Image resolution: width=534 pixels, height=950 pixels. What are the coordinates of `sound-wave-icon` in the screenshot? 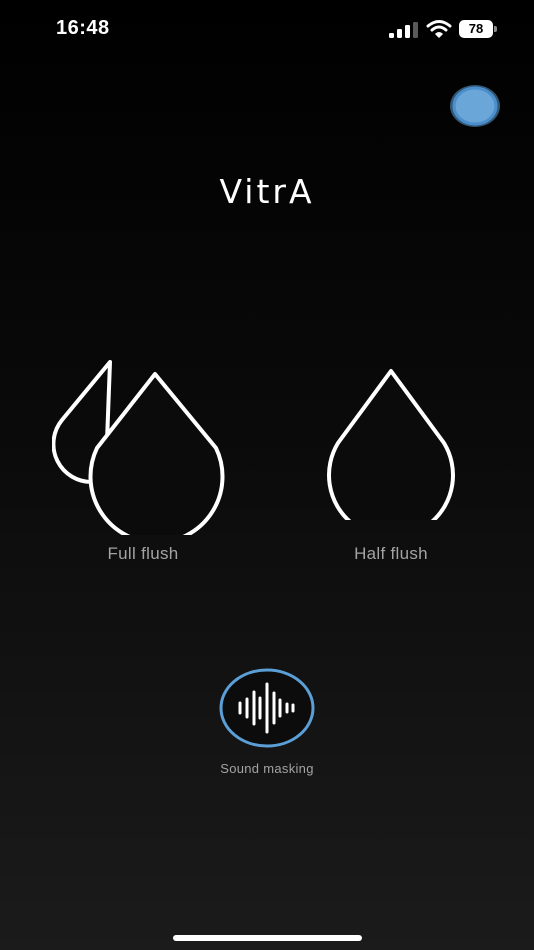 It's located at (267, 708).